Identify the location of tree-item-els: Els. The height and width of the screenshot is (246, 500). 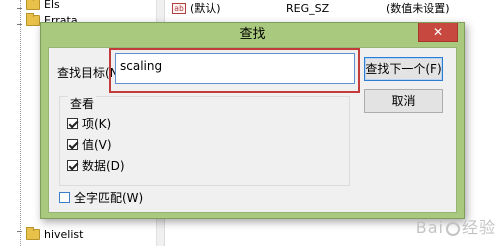
(43, 6).